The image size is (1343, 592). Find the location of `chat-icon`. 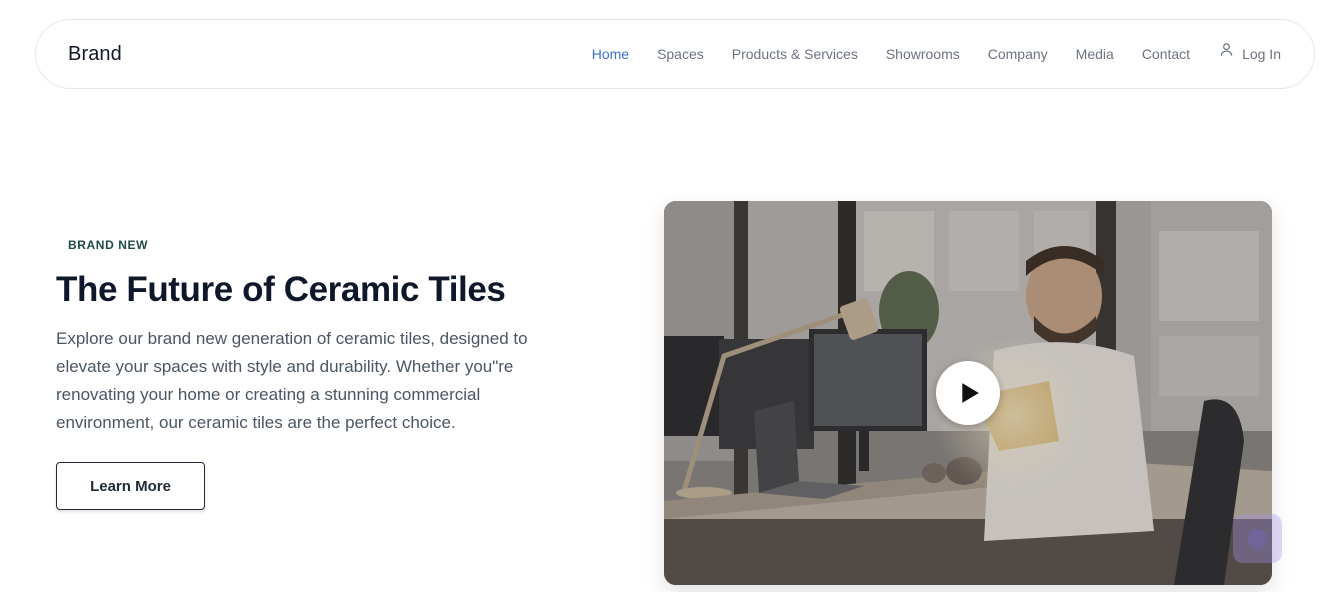

chat-icon is located at coordinates (1257, 538).